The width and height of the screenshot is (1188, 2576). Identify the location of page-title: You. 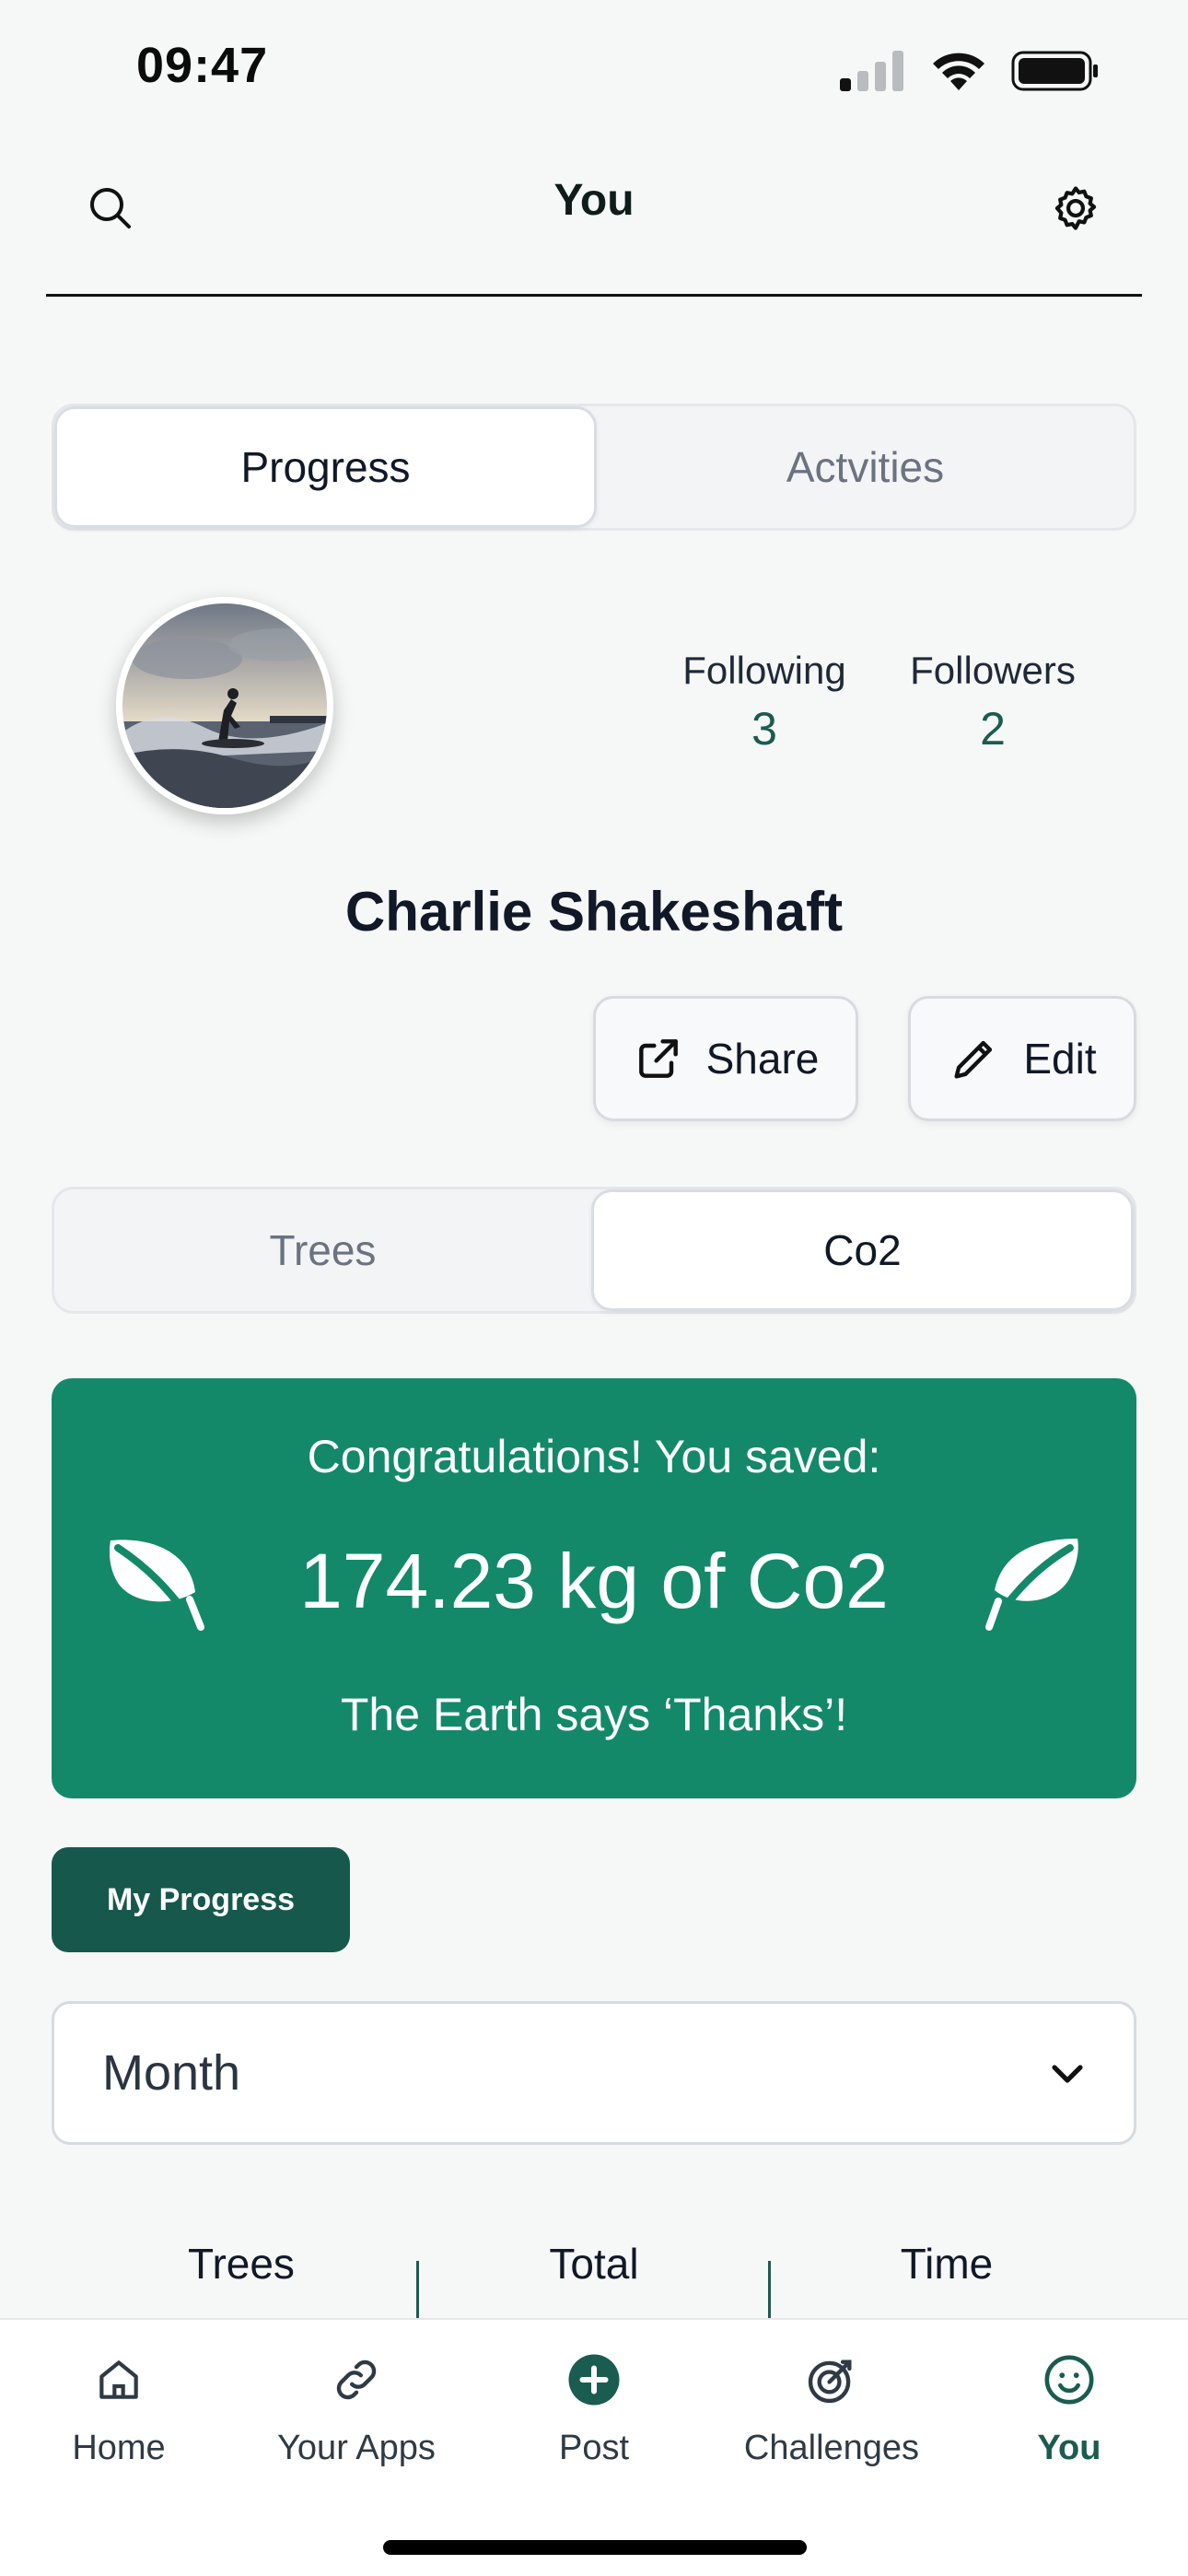
(594, 200).